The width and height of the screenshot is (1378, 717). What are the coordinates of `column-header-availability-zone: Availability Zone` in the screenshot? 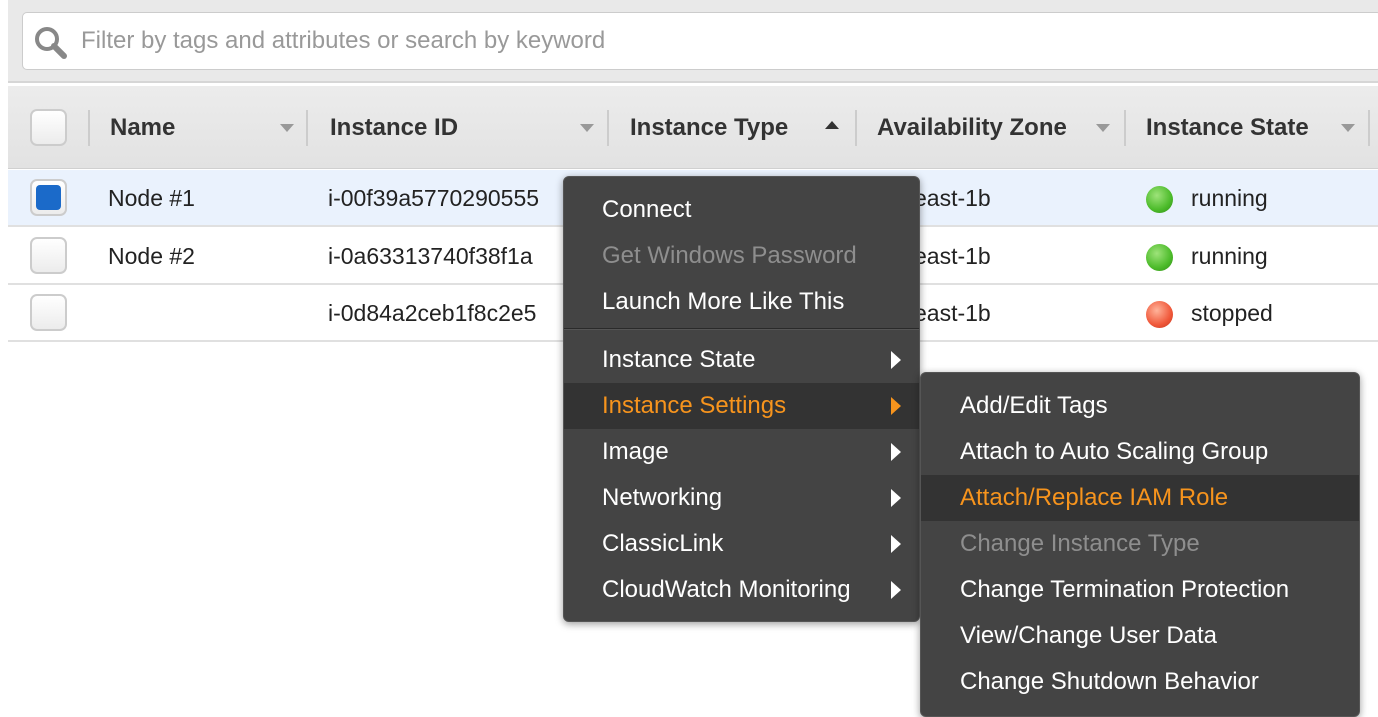 It's located at (972, 127).